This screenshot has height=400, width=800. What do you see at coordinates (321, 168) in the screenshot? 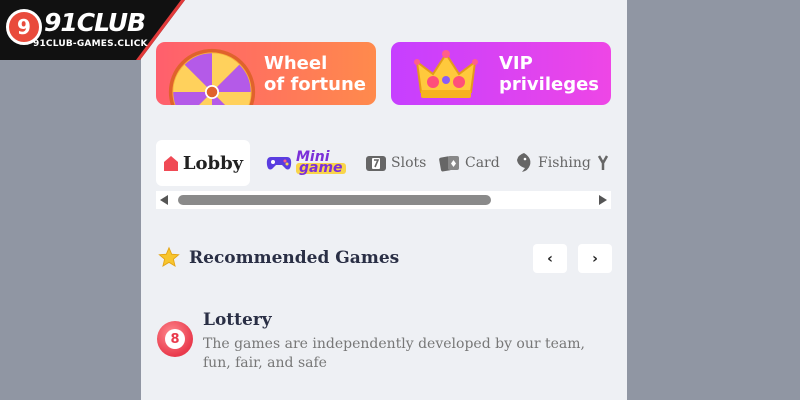
I see `tab-mini-label-bottom: game` at bounding box center [321, 168].